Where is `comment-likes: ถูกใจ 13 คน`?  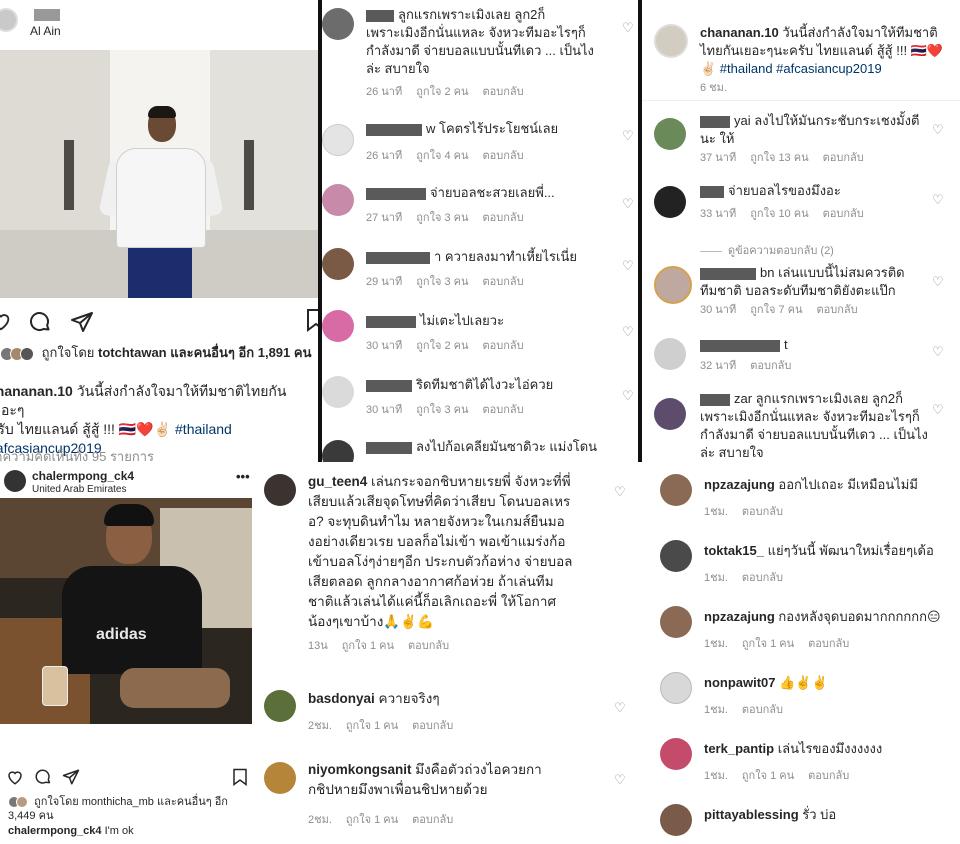 comment-likes: ถูกใจ 13 คน is located at coordinates (779, 158).